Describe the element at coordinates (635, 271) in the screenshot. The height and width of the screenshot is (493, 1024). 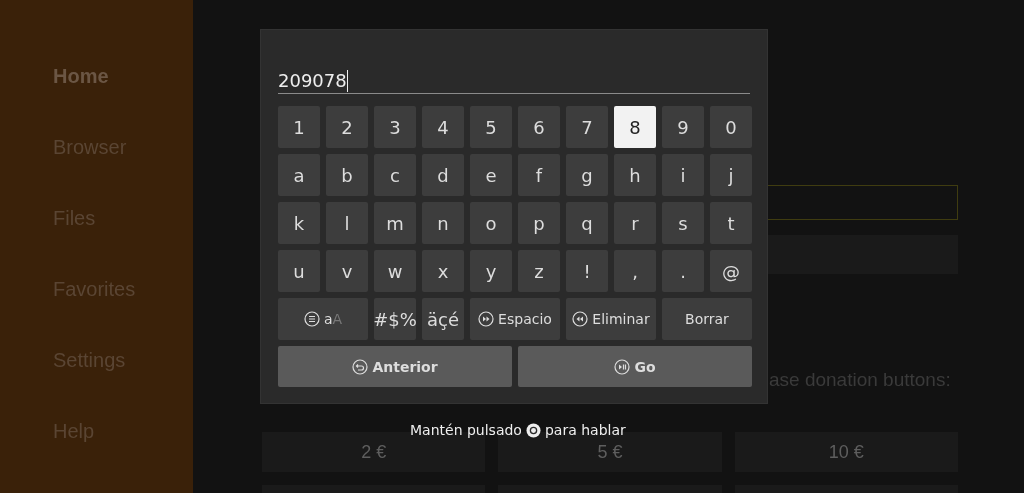
I see `key-button: ,` at that location.